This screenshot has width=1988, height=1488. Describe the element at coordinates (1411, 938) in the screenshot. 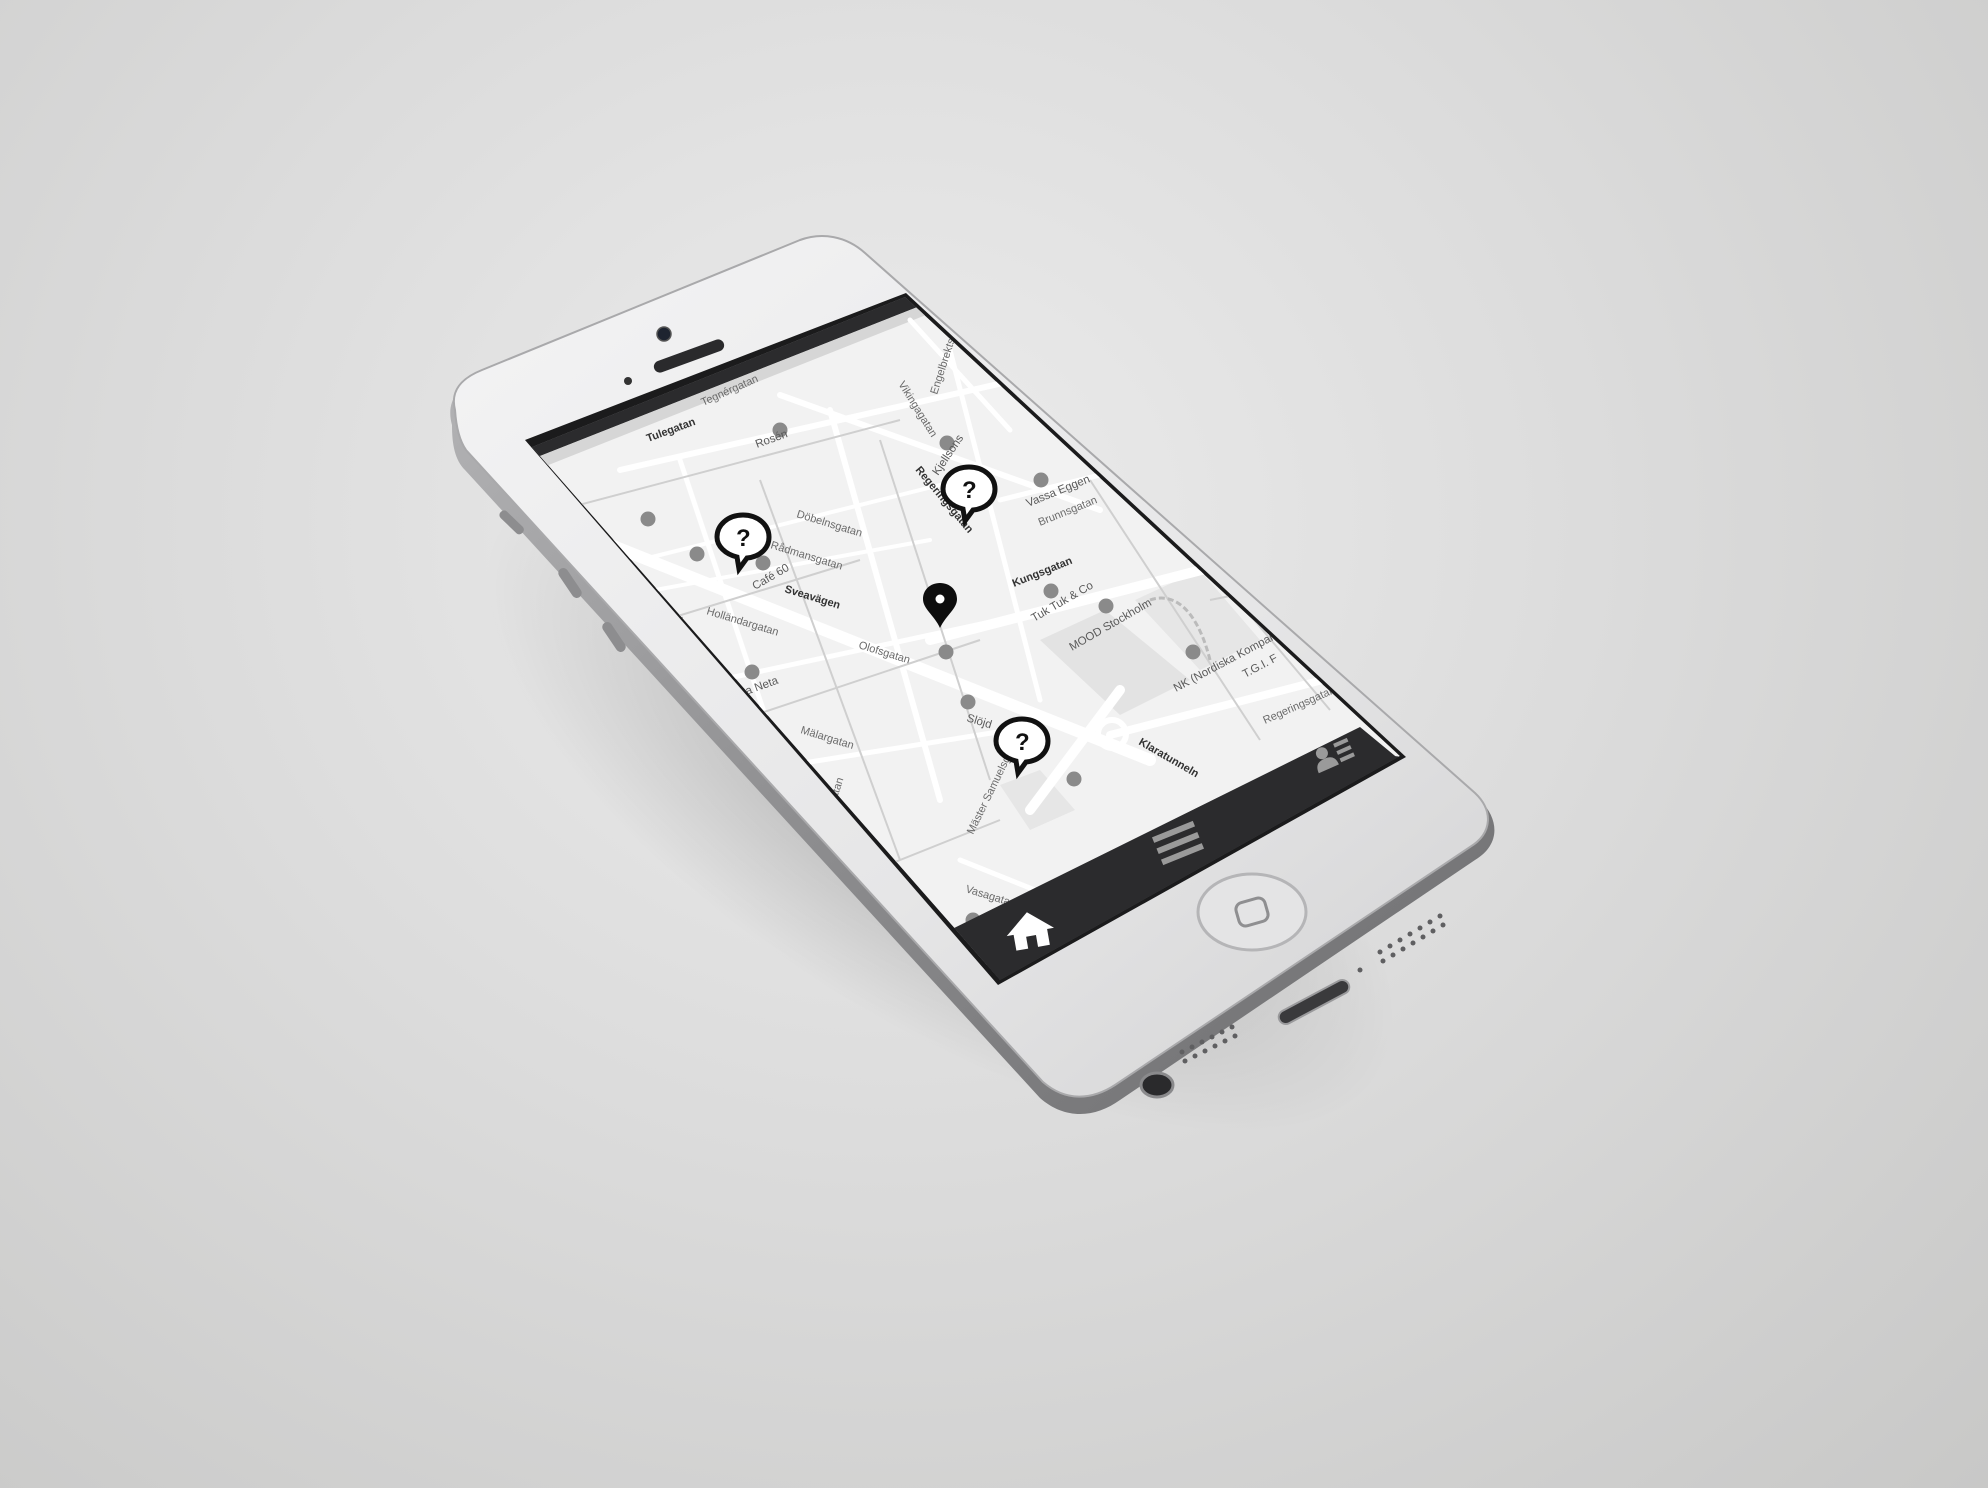

I see `speaker-grill-right` at that location.